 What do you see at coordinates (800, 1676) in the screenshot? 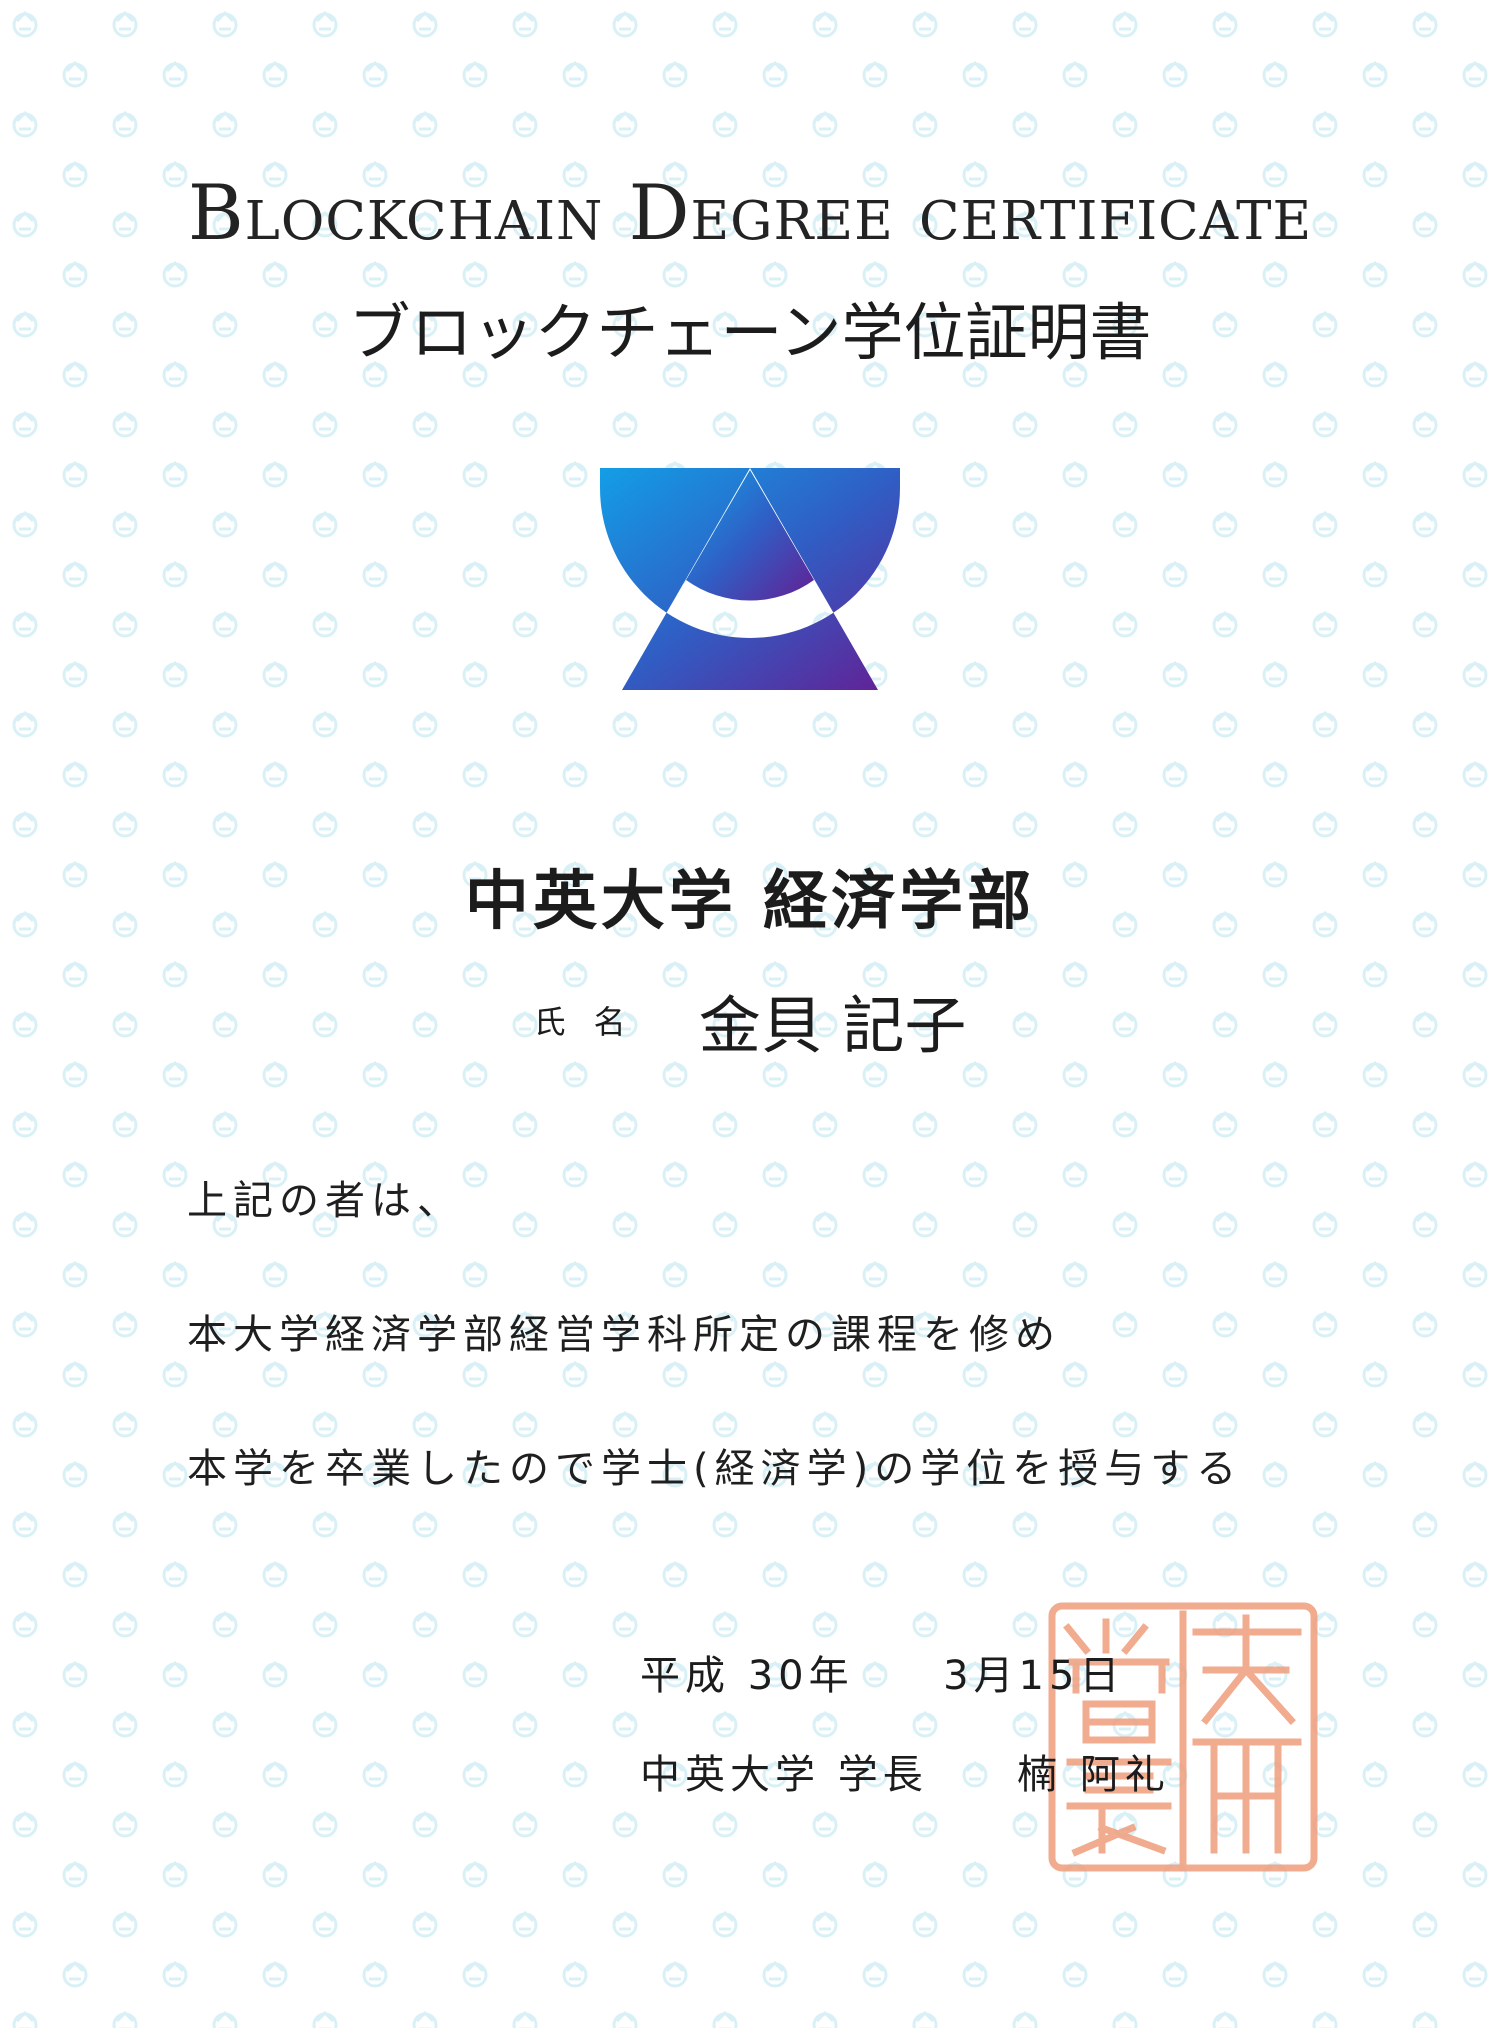
I see `date-year: 30年` at bounding box center [800, 1676].